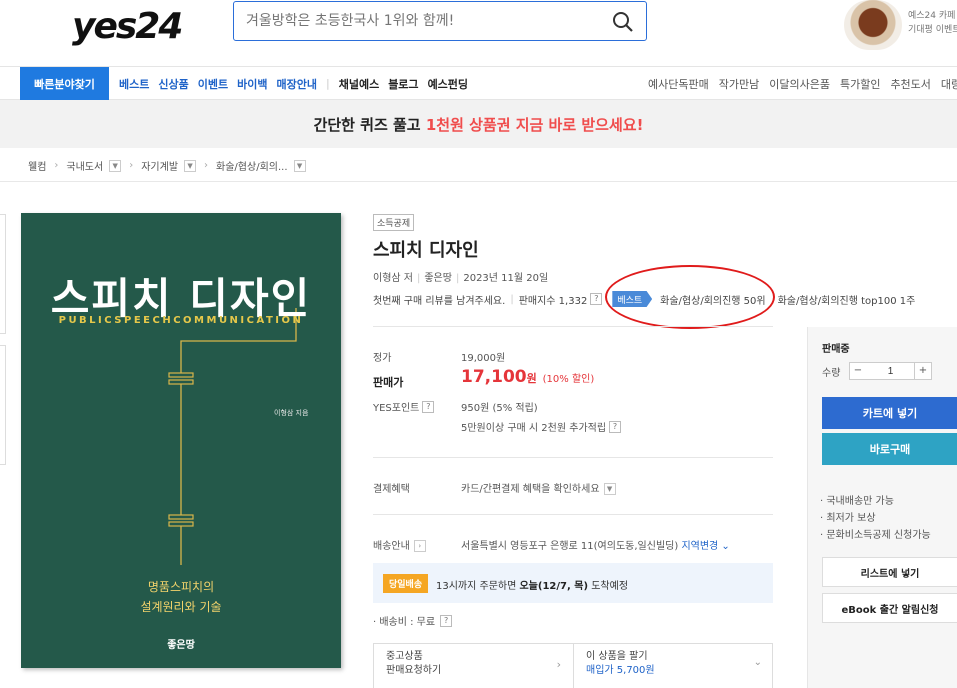 The height and width of the screenshot is (688, 957). Describe the element at coordinates (530, 489) in the screenshot. I see `payment-benefit-text: 카드/간편결제 혜택을 확인하세요` at that location.